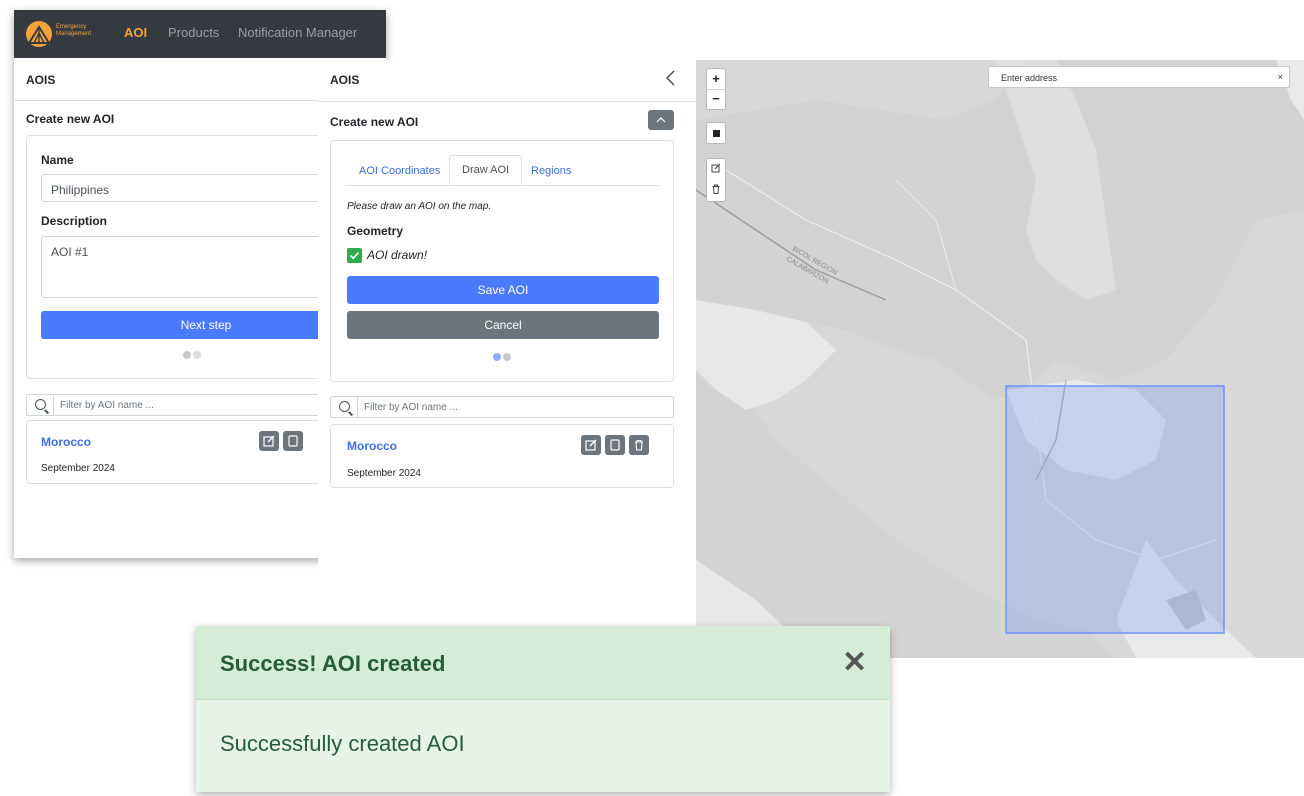  Describe the element at coordinates (193, 32) in the screenshot. I see `nav-link-products: Products` at that location.